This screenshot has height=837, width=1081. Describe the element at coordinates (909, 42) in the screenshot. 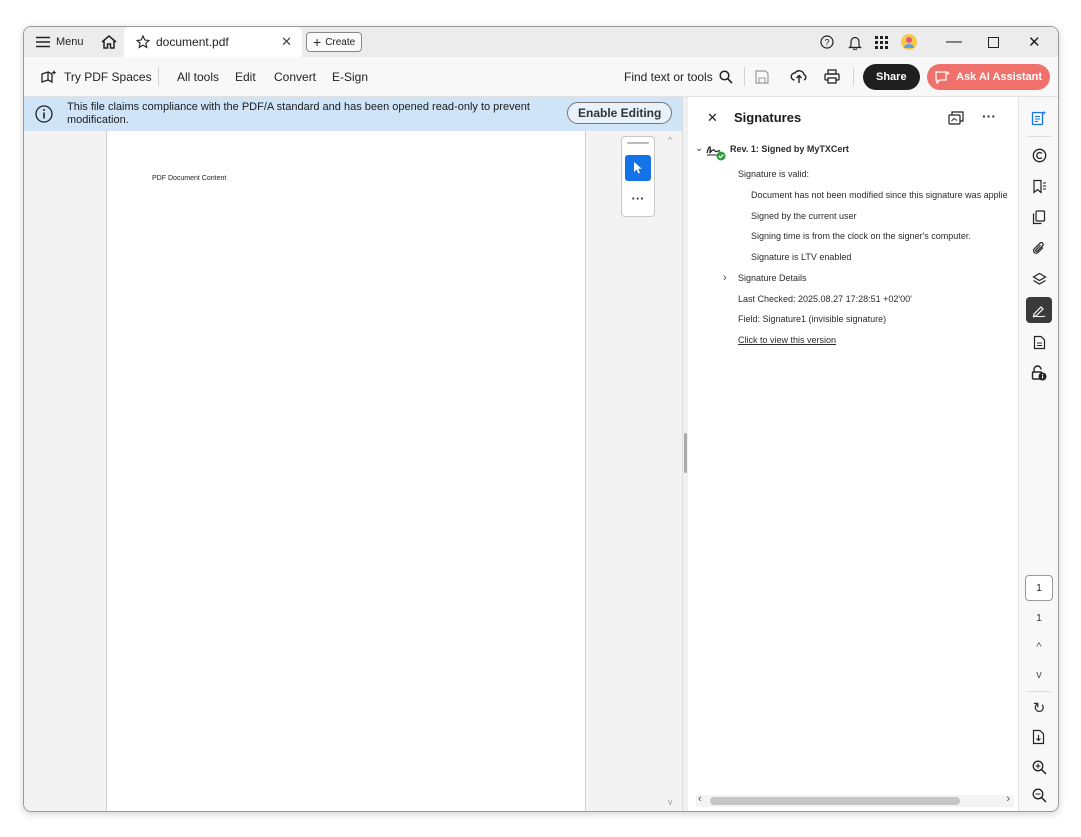

I see `avatar` at that location.